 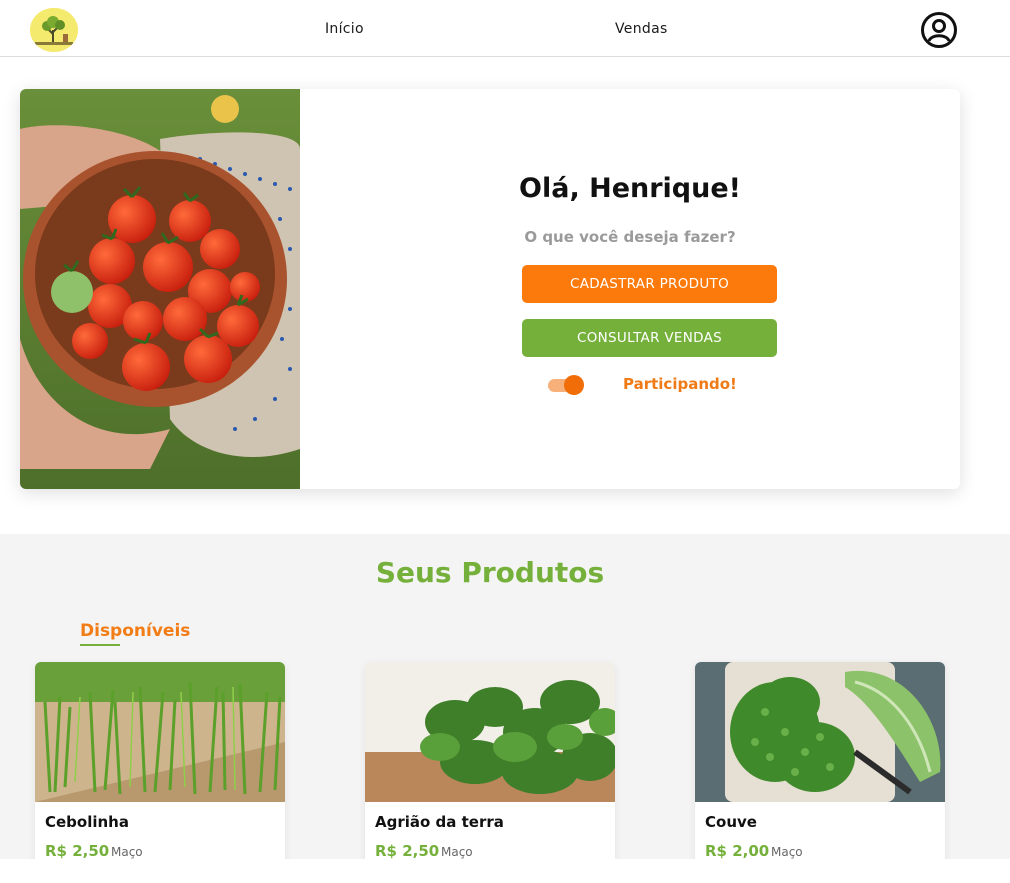 I want to click on product-name: Couve, so click(x=731, y=822).